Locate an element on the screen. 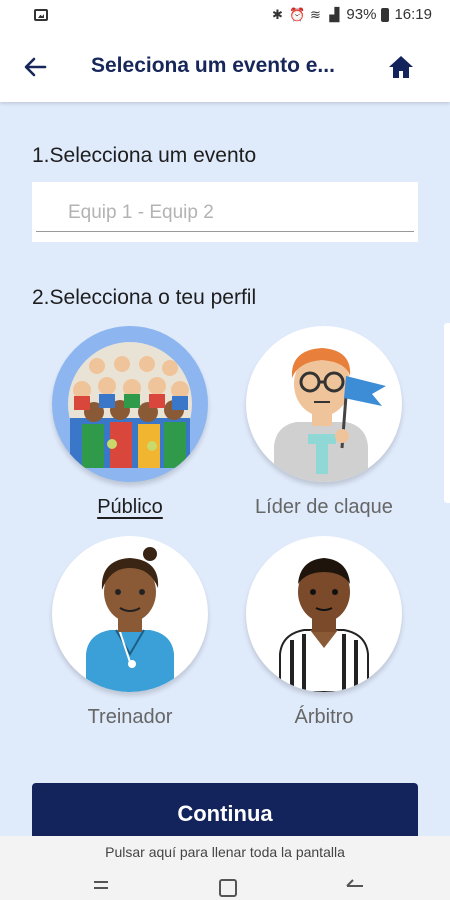  profile-option-treinador: Treinador is located at coordinates (130, 643).